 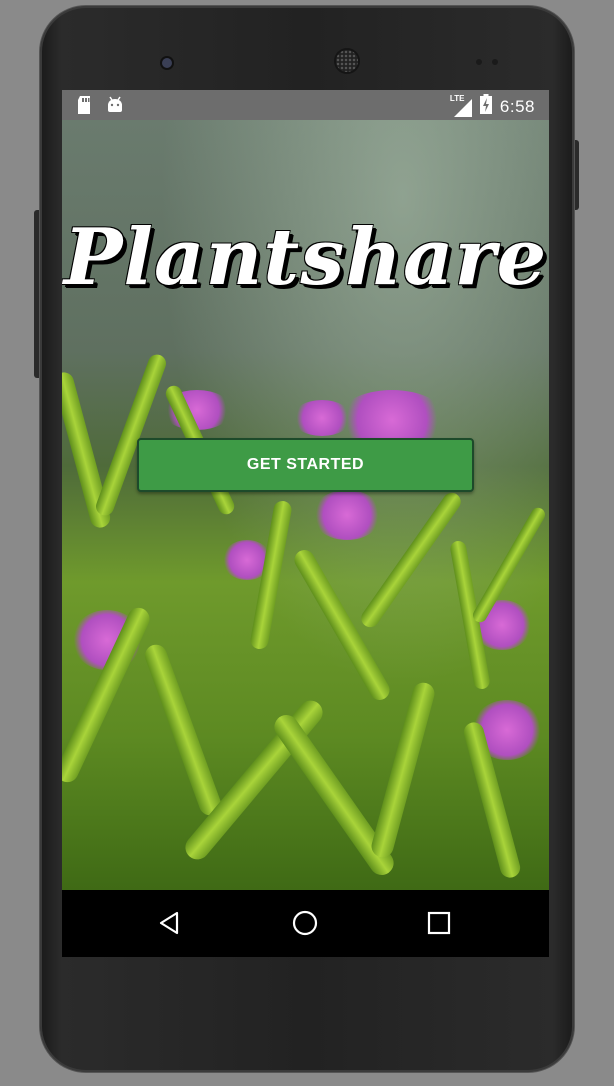 I want to click on proximity-sensor, so click(x=479, y=62).